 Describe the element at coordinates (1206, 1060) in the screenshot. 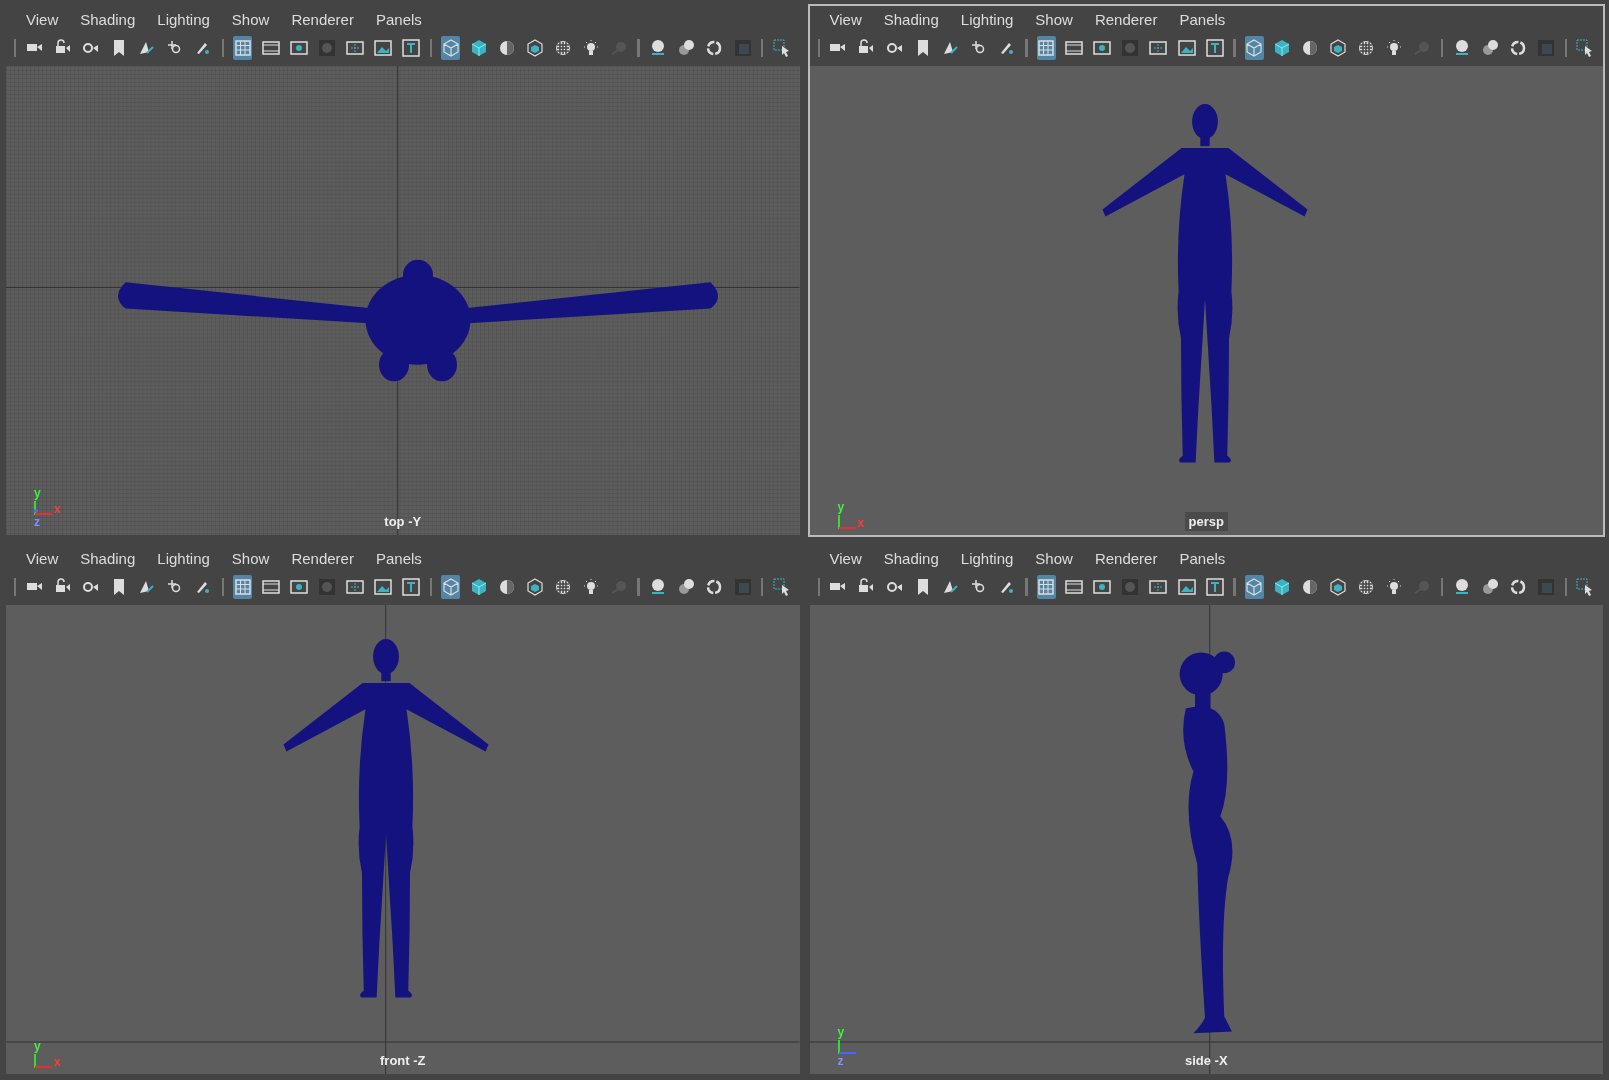

I see `camera-name: side -X` at that location.